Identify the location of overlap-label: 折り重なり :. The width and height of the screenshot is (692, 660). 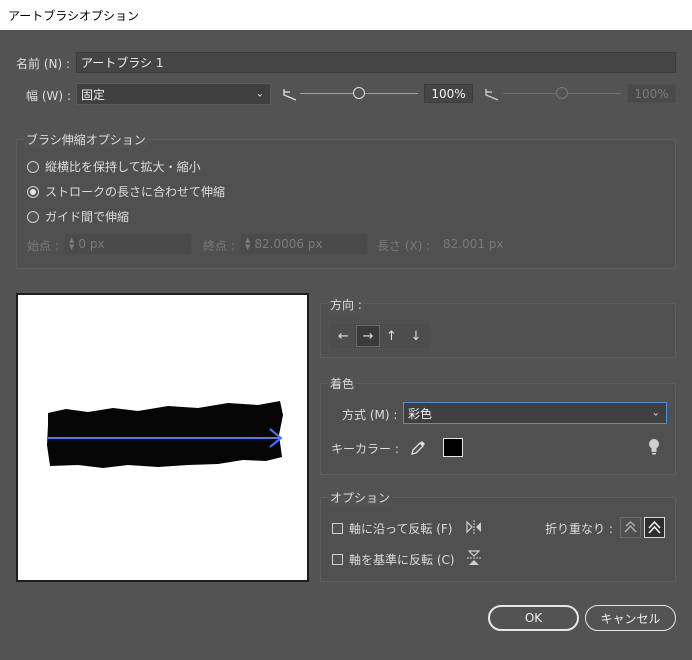
(579, 529).